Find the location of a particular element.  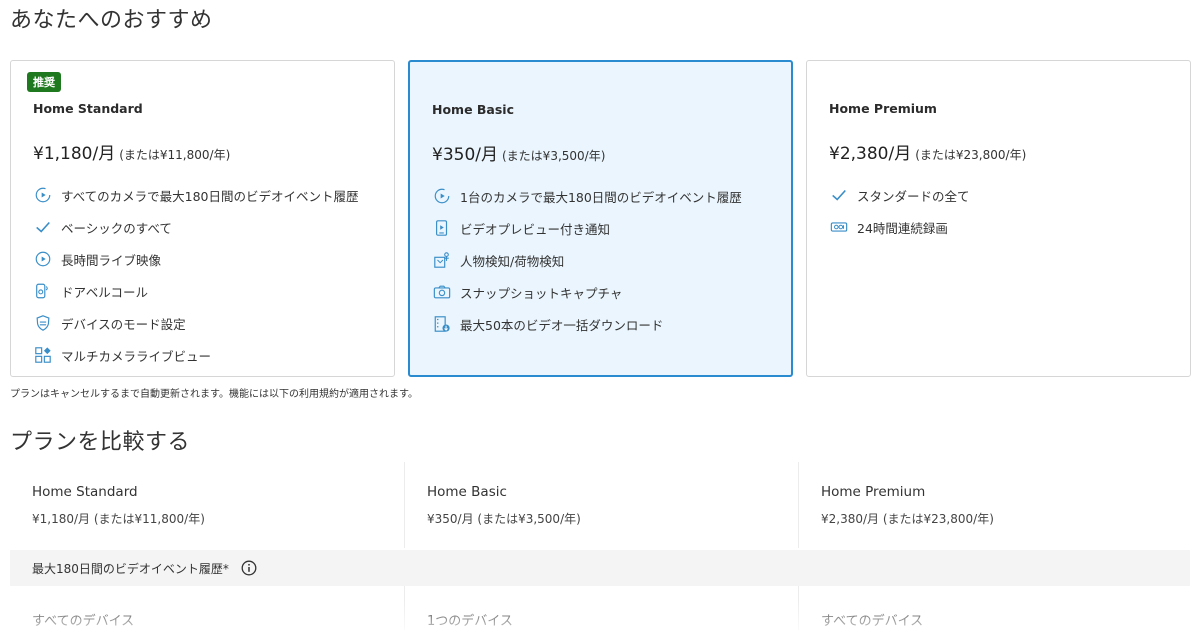

feature-item: ビデオプレビュー付き通知 is located at coordinates (587, 228).